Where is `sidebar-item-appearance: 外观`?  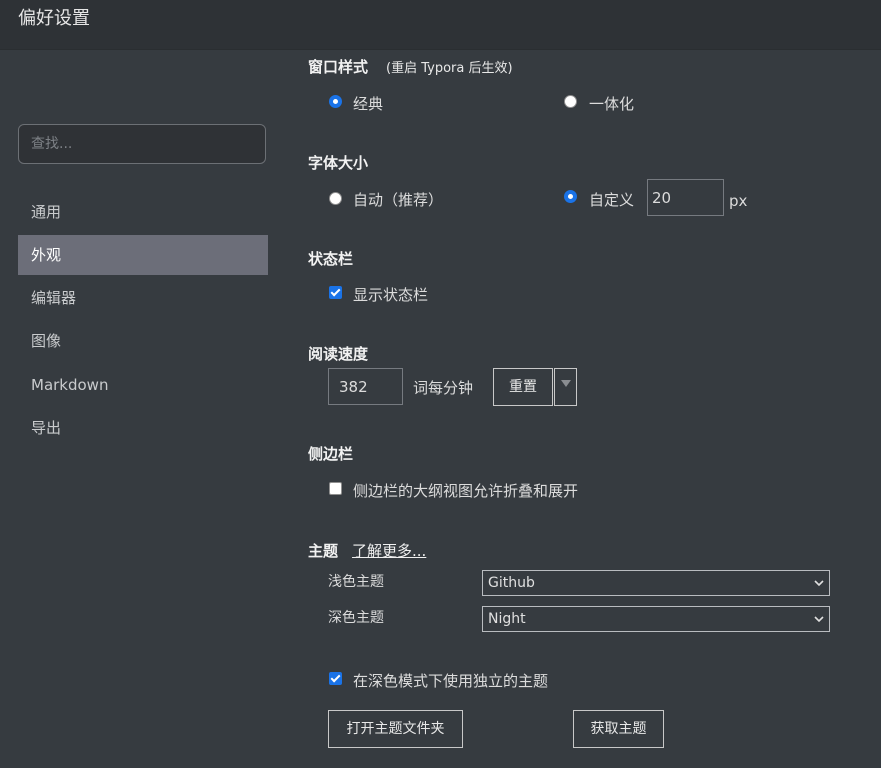 sidebar-item-appearance: 外观 is located at coordinates (143, 255).